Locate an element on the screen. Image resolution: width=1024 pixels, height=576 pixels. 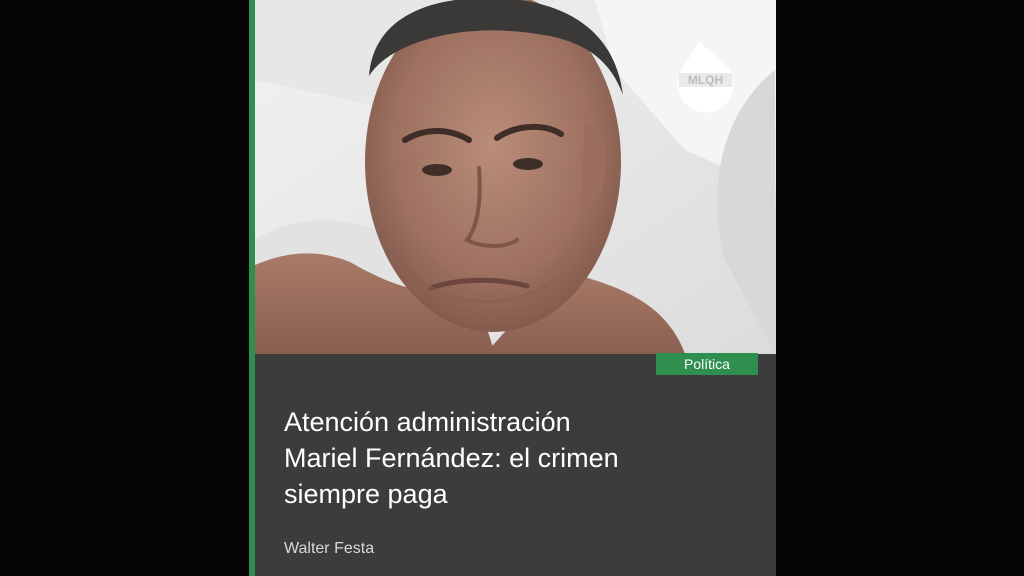
author-name: Walter Festa is located at coordinates (329, 549).